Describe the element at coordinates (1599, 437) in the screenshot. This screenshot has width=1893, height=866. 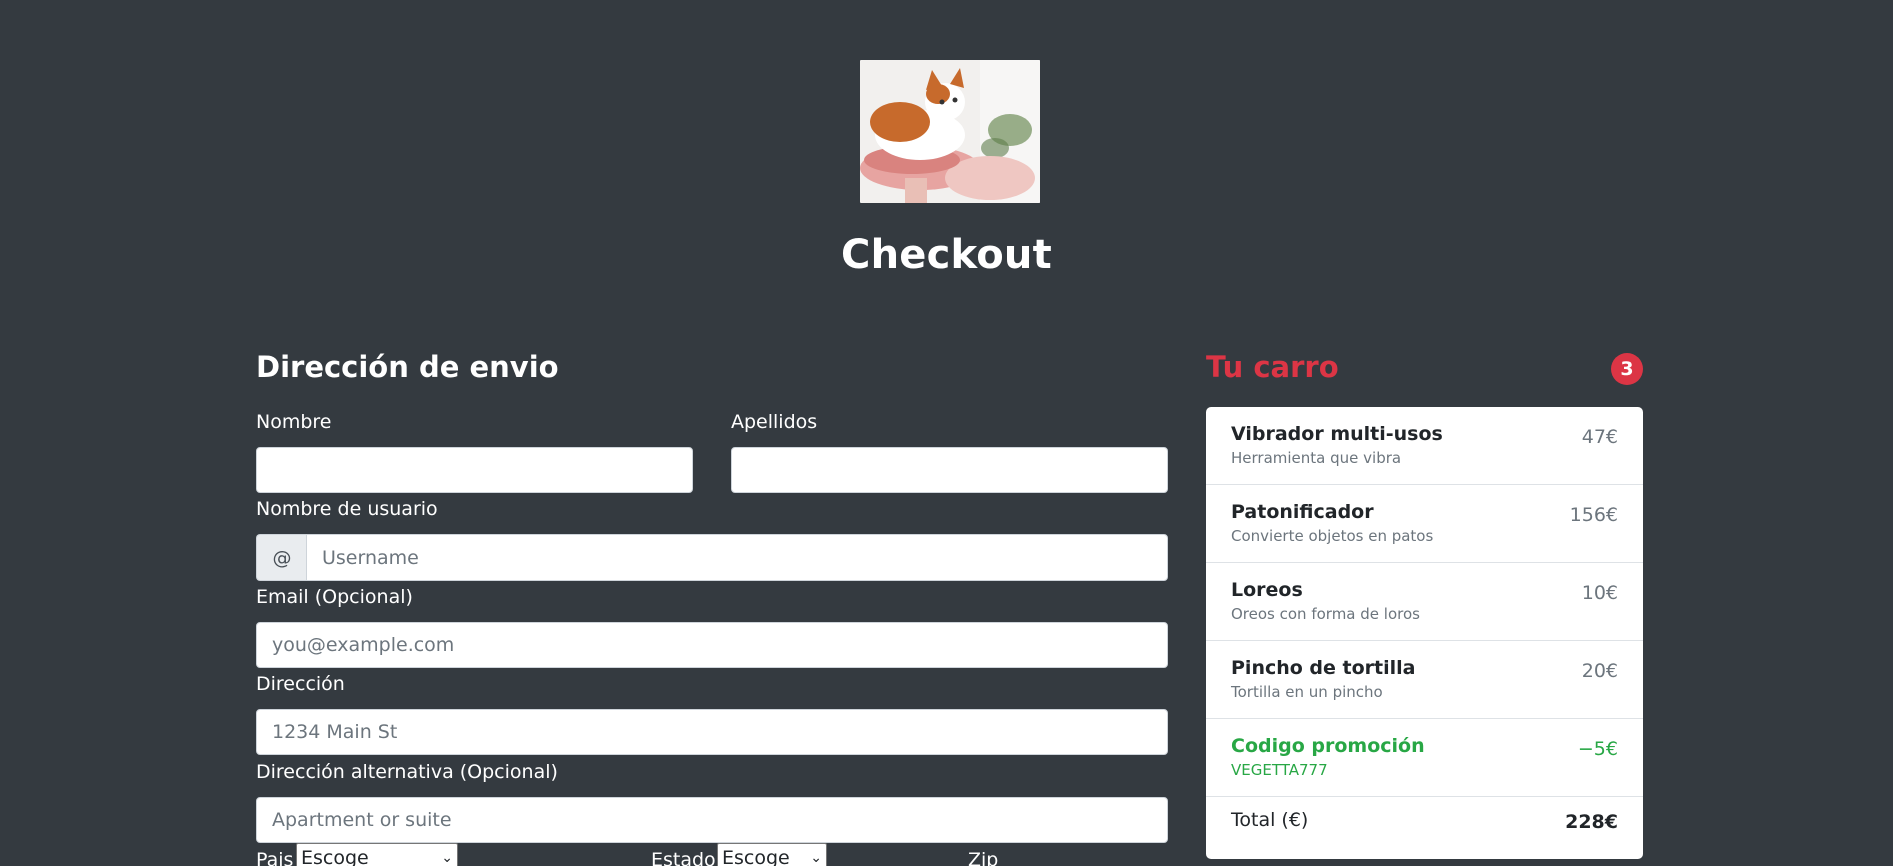
I see `cart-item-price: 47€` at that location.